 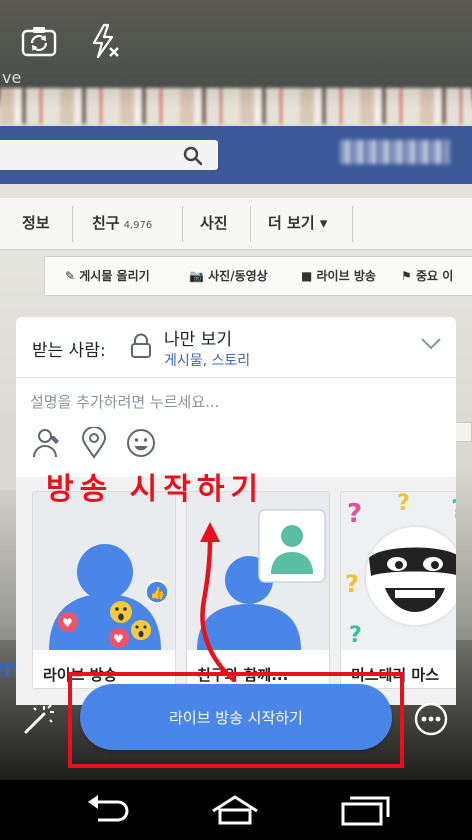 What do you see at coordinates (38, 718) in the screenshot?
I see `magic-wand-icon` at bounding box center [38, 718].